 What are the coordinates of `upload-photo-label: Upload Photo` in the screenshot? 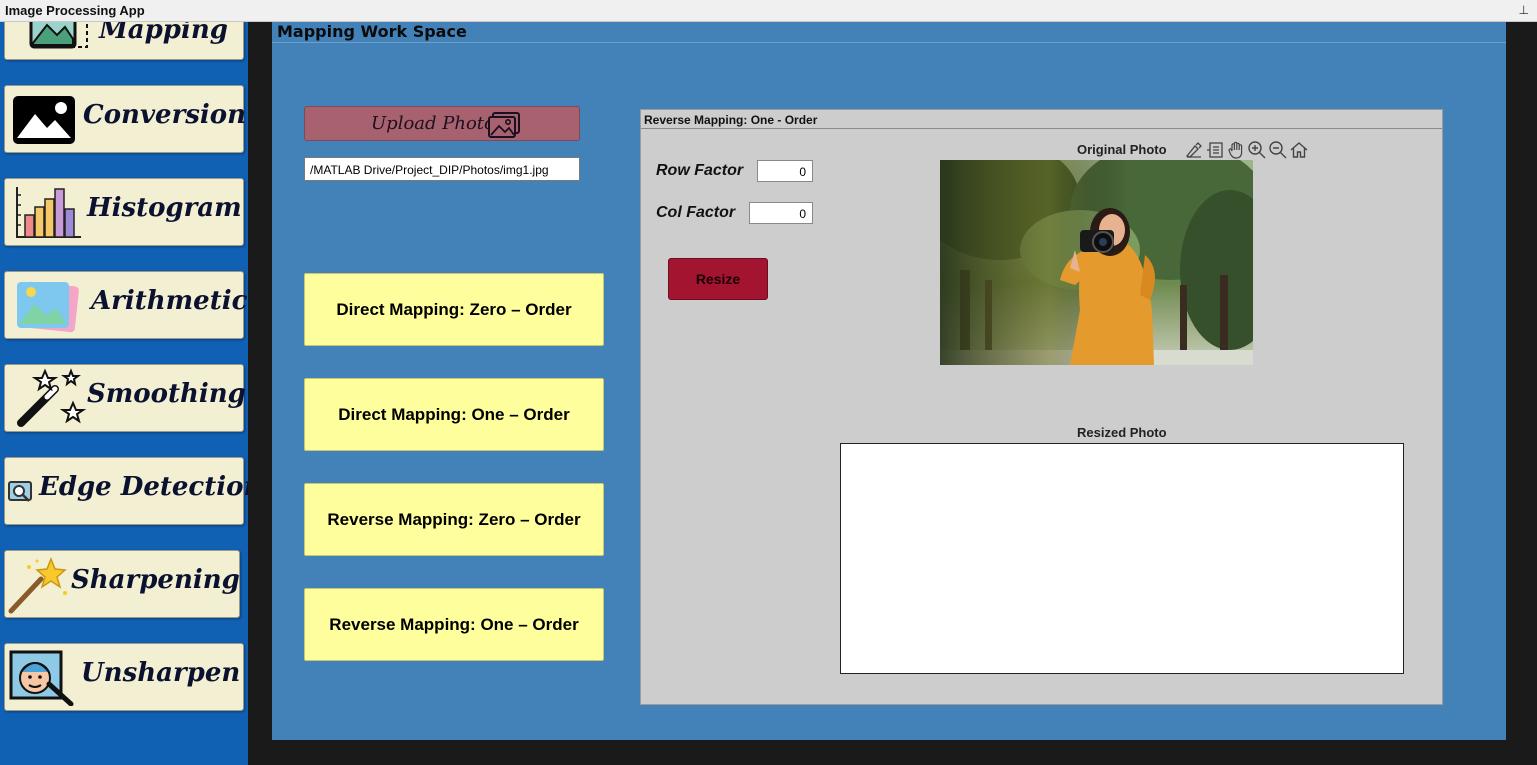 It's located at (433, 123).